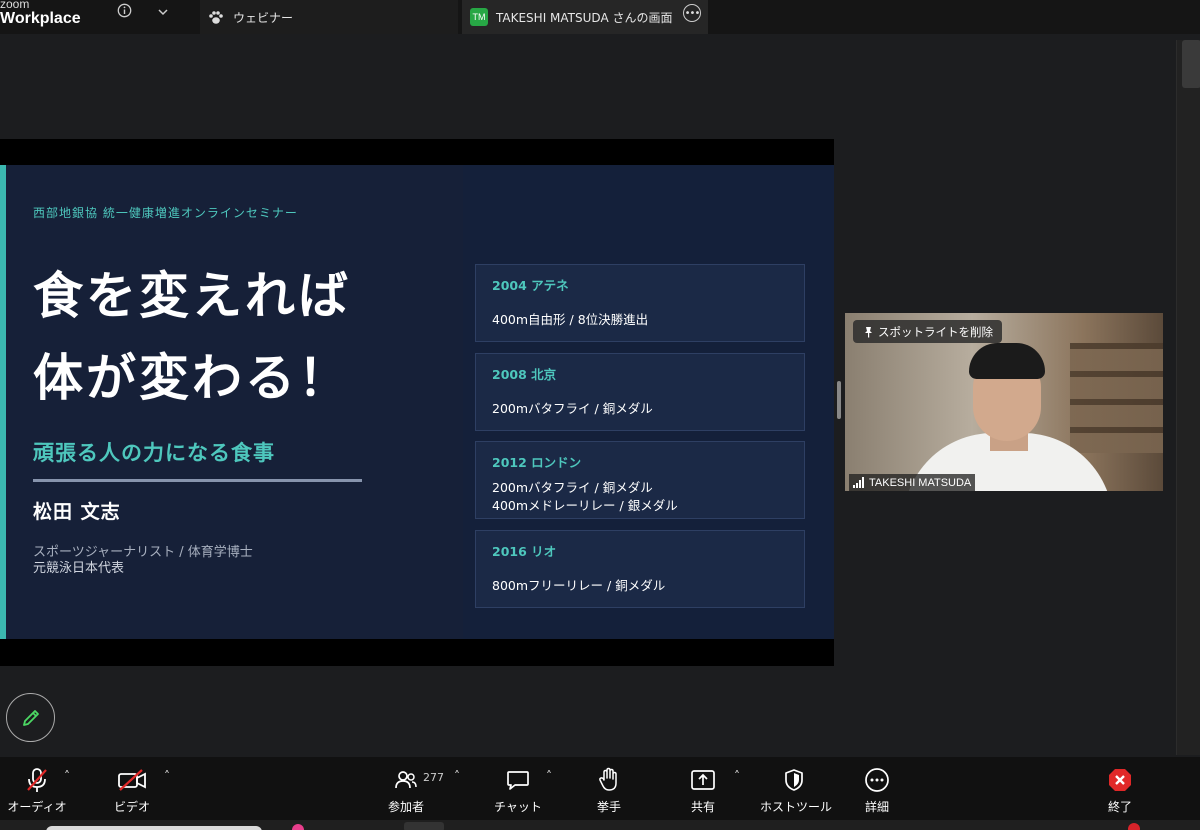 The width and height of the screenshot is (1200, 830). Describe the element at coordinates (920, 482) in the screenshot. I see `participant-name: TAKESHI MATSUDA` at that location.